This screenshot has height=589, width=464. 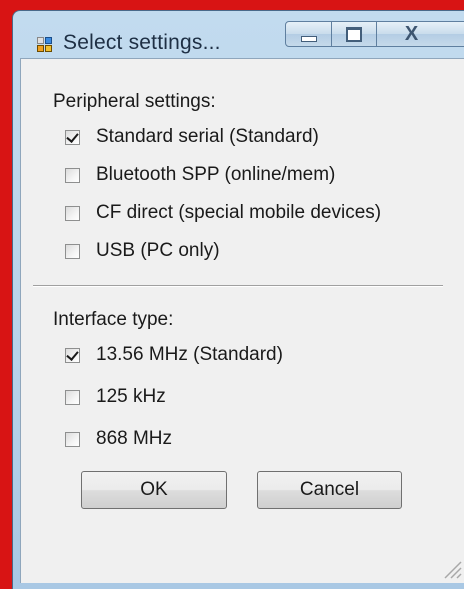 What do you see at coordinates (45, 45) in the screenshot?
I see `app-icon` at bounding box center [45, 45].